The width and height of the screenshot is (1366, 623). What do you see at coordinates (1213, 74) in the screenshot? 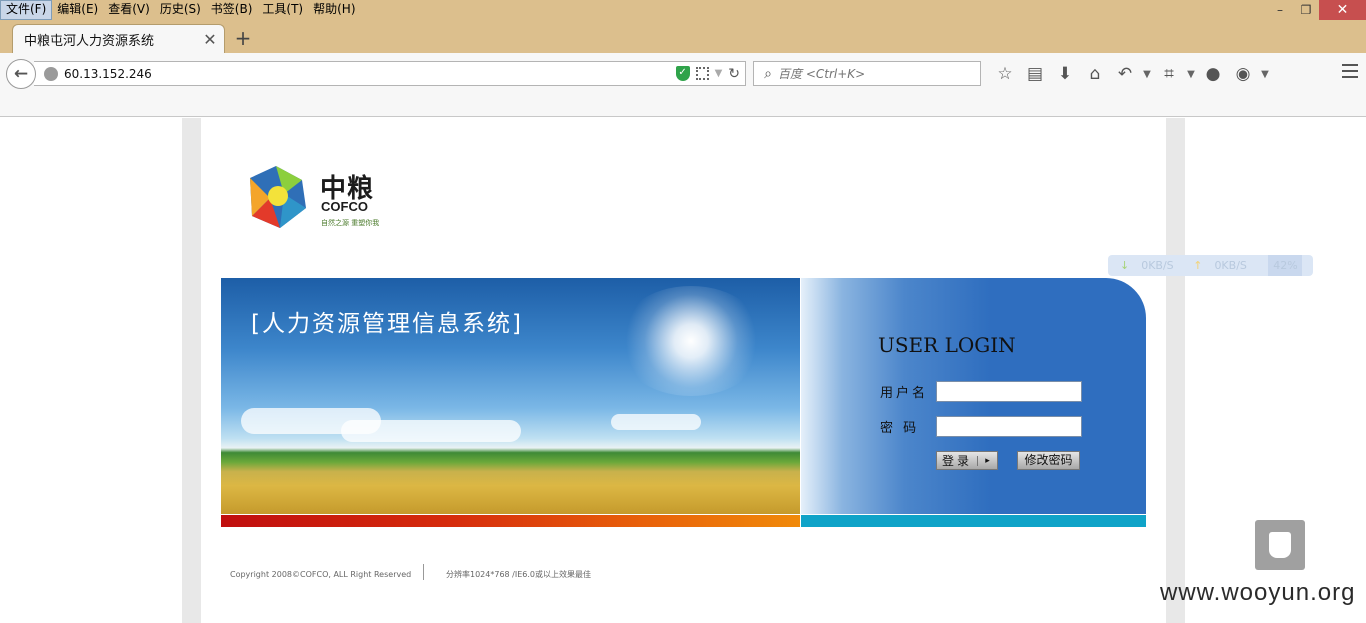
I see `chat-icon: ●` at bounding box center [1213, 74].